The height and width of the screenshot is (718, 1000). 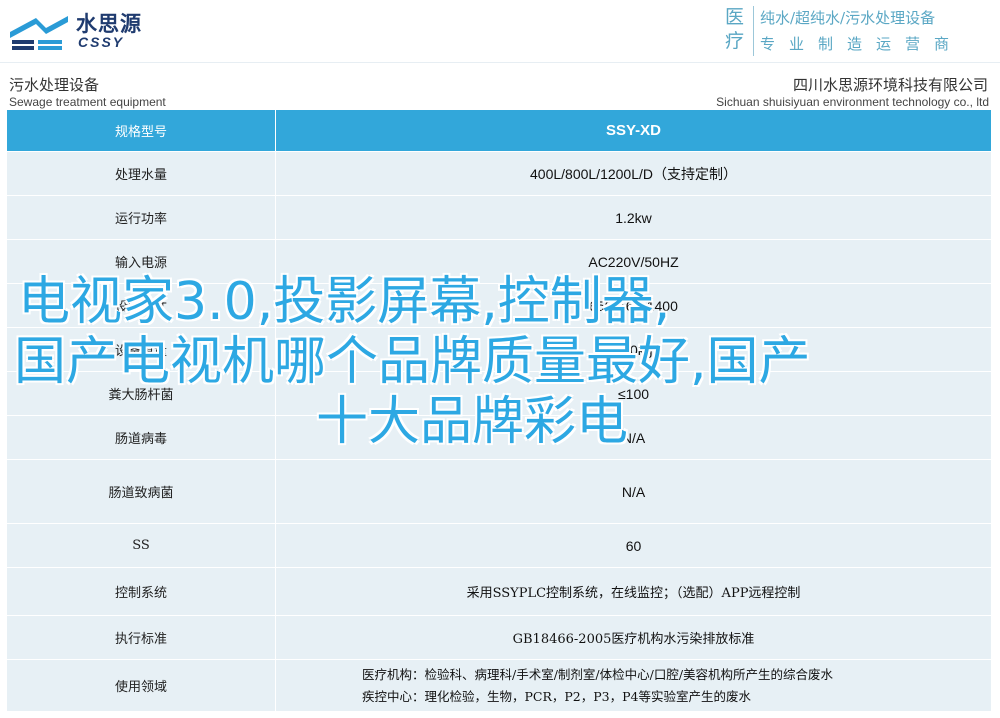 I want to click on logo-name-en: CSSY, so click(x=101, y=42).